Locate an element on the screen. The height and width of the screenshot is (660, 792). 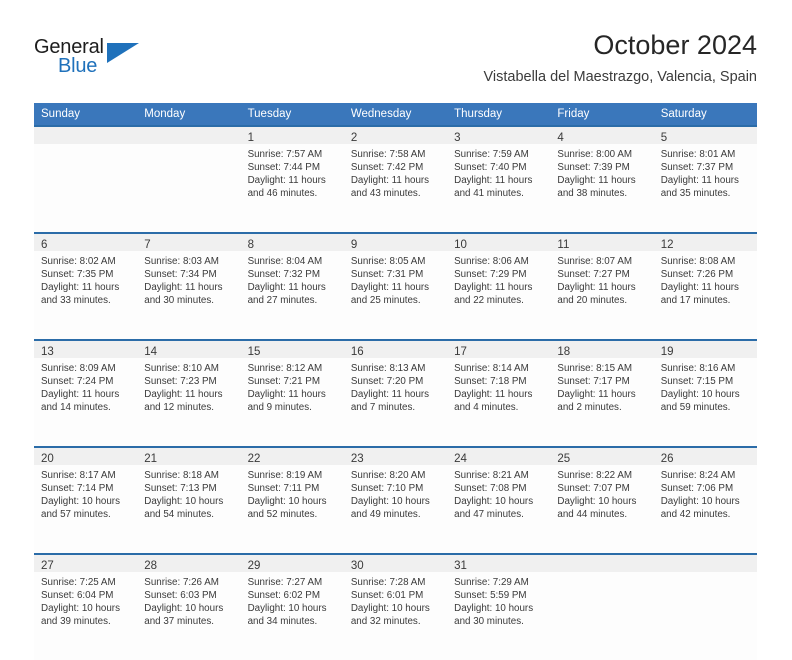
day-cell-header: 25 is located at coordinates (602, 455).